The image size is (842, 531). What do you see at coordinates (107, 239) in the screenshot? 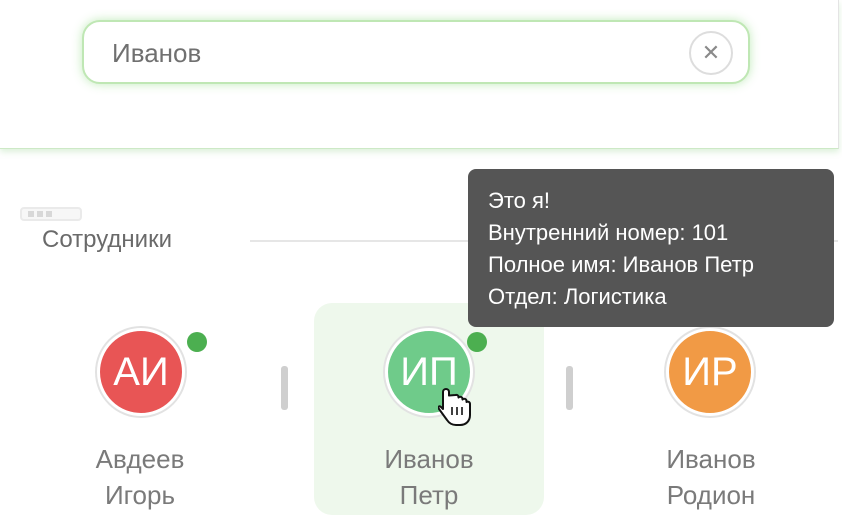
I see `section-title: Сотрудники` at bounding box center [107, 239].